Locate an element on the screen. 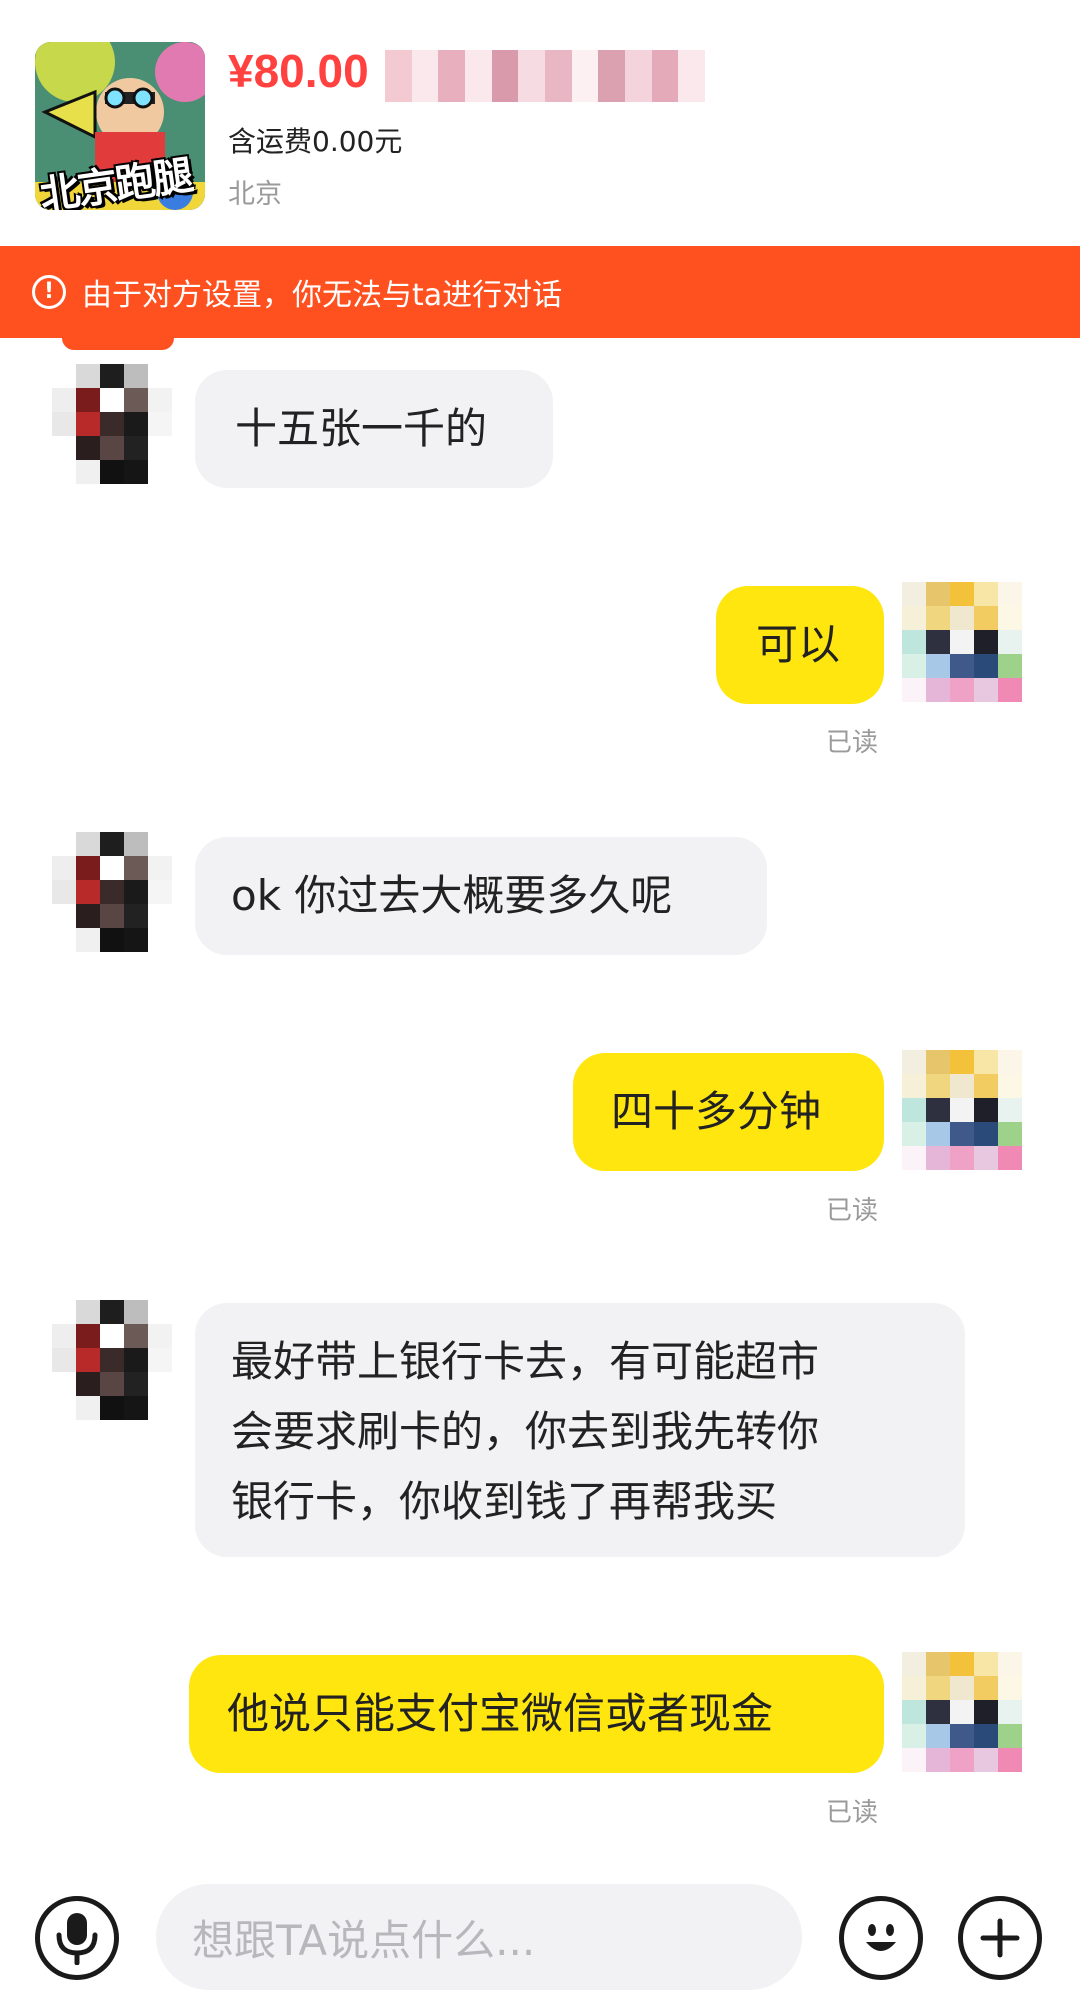 The height and width of the screenshot is (1999, 1080). blurred-title is located at coordinates (545, 76).